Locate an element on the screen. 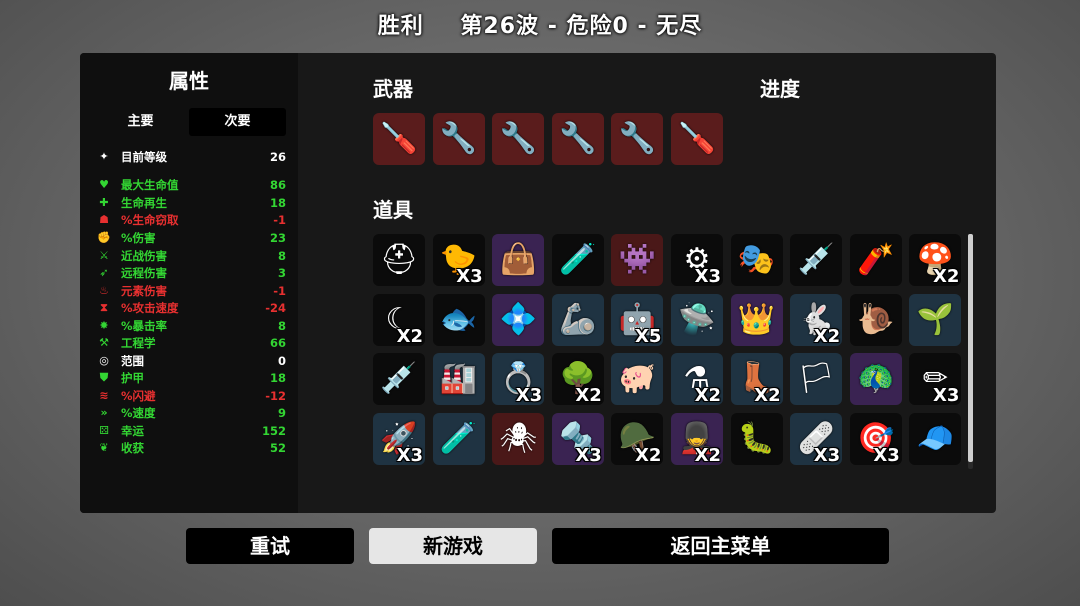  items-title: 道具 is located at coordinates (393, 210).